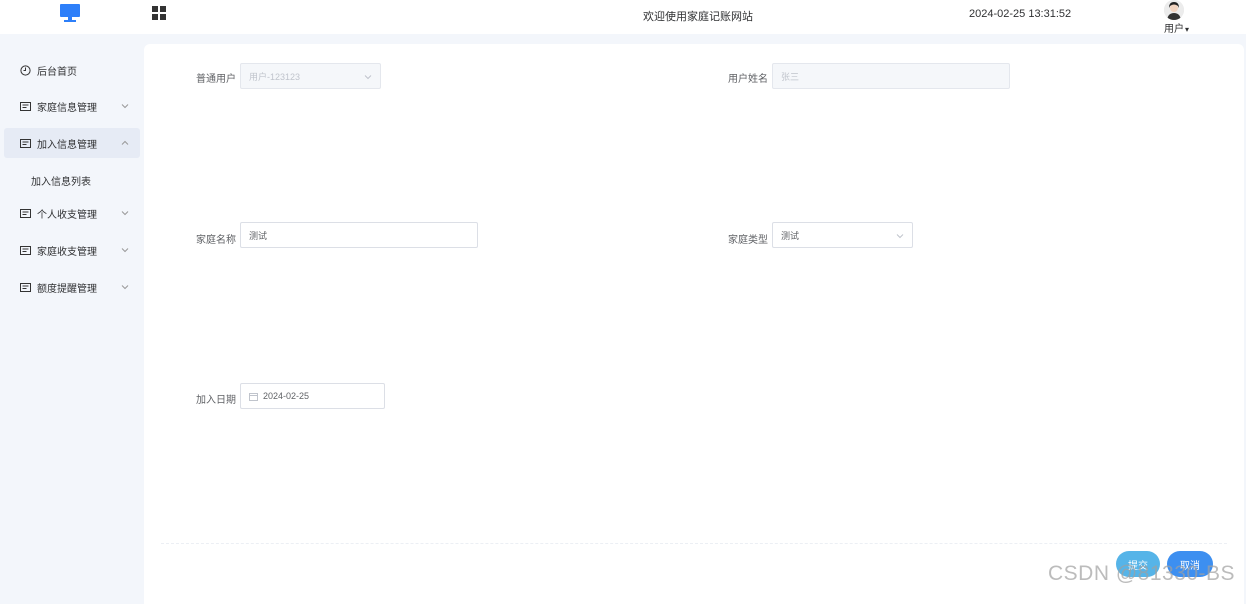 The height and width of the screenshot is (604, 1246). Describe the element at coordinates (67, 289) in the screenshot. I see `sidebar-item-label: 额度提醒管理` at that location.